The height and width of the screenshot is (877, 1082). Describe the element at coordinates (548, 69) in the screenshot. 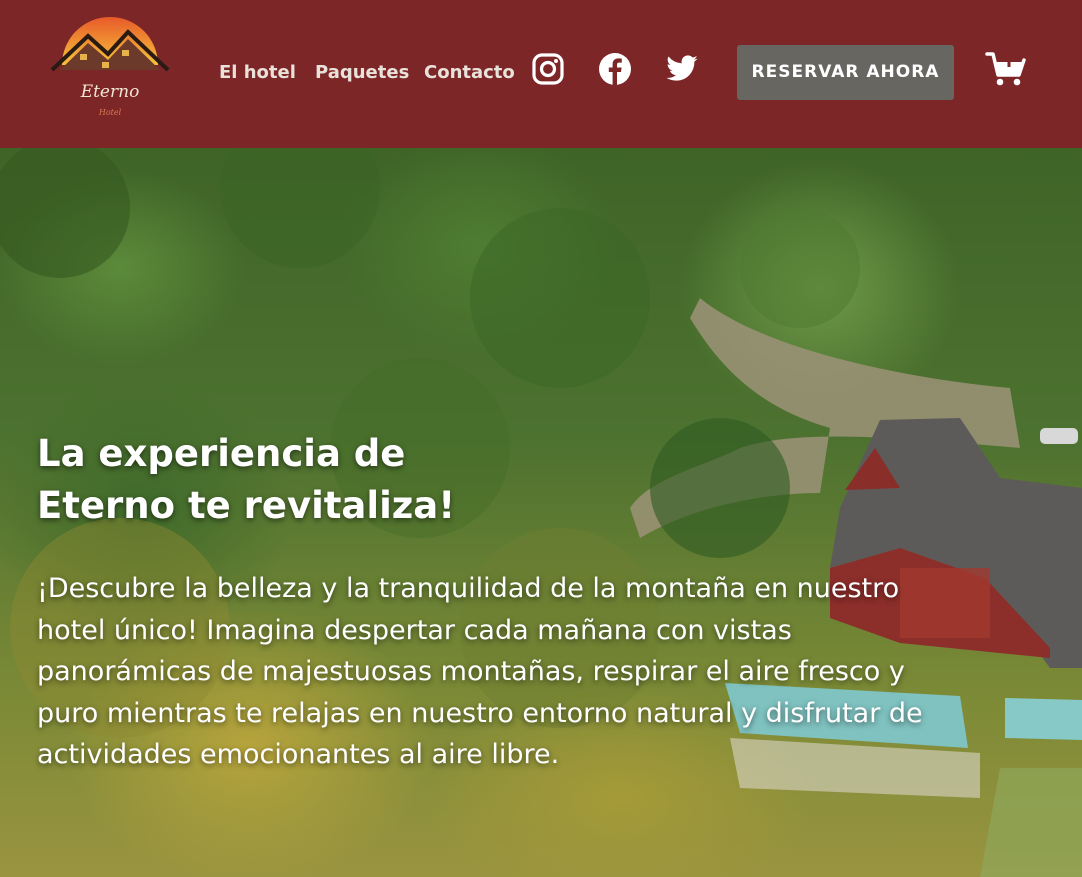

I see `instagram-icon` at that location.